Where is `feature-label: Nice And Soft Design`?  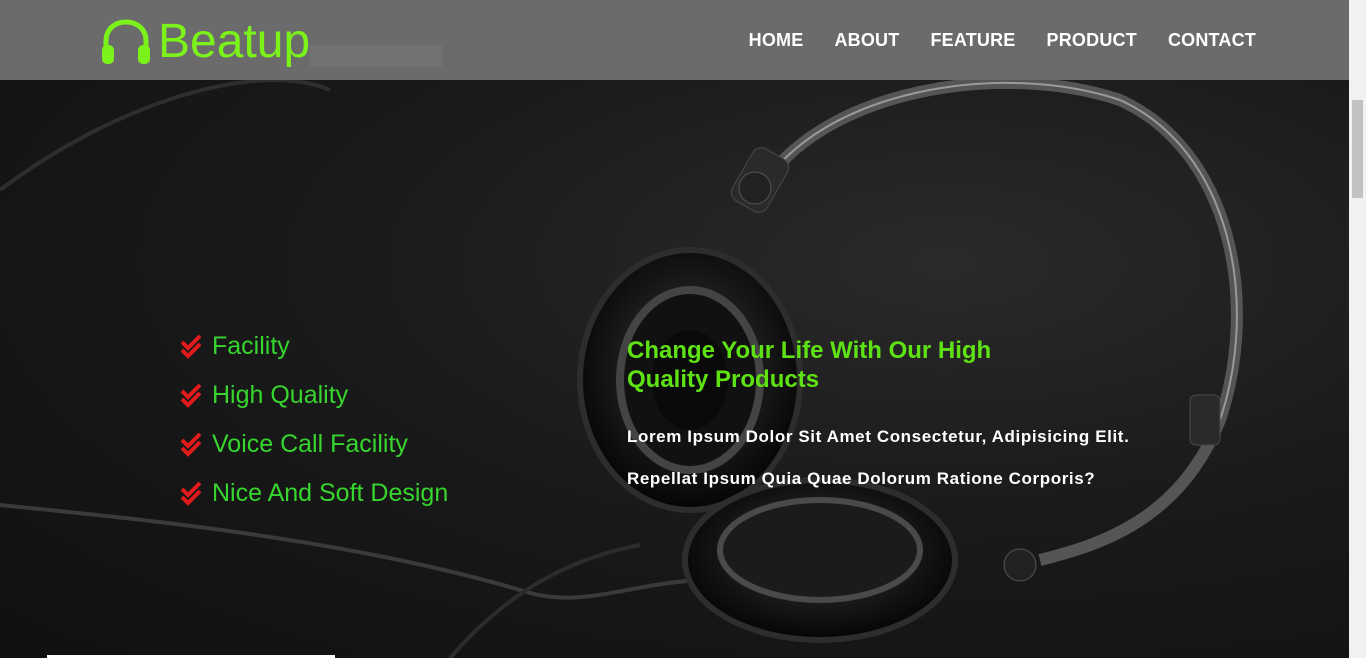
feature-label: Nice And Soft Design is located at coordinates (330, 493).